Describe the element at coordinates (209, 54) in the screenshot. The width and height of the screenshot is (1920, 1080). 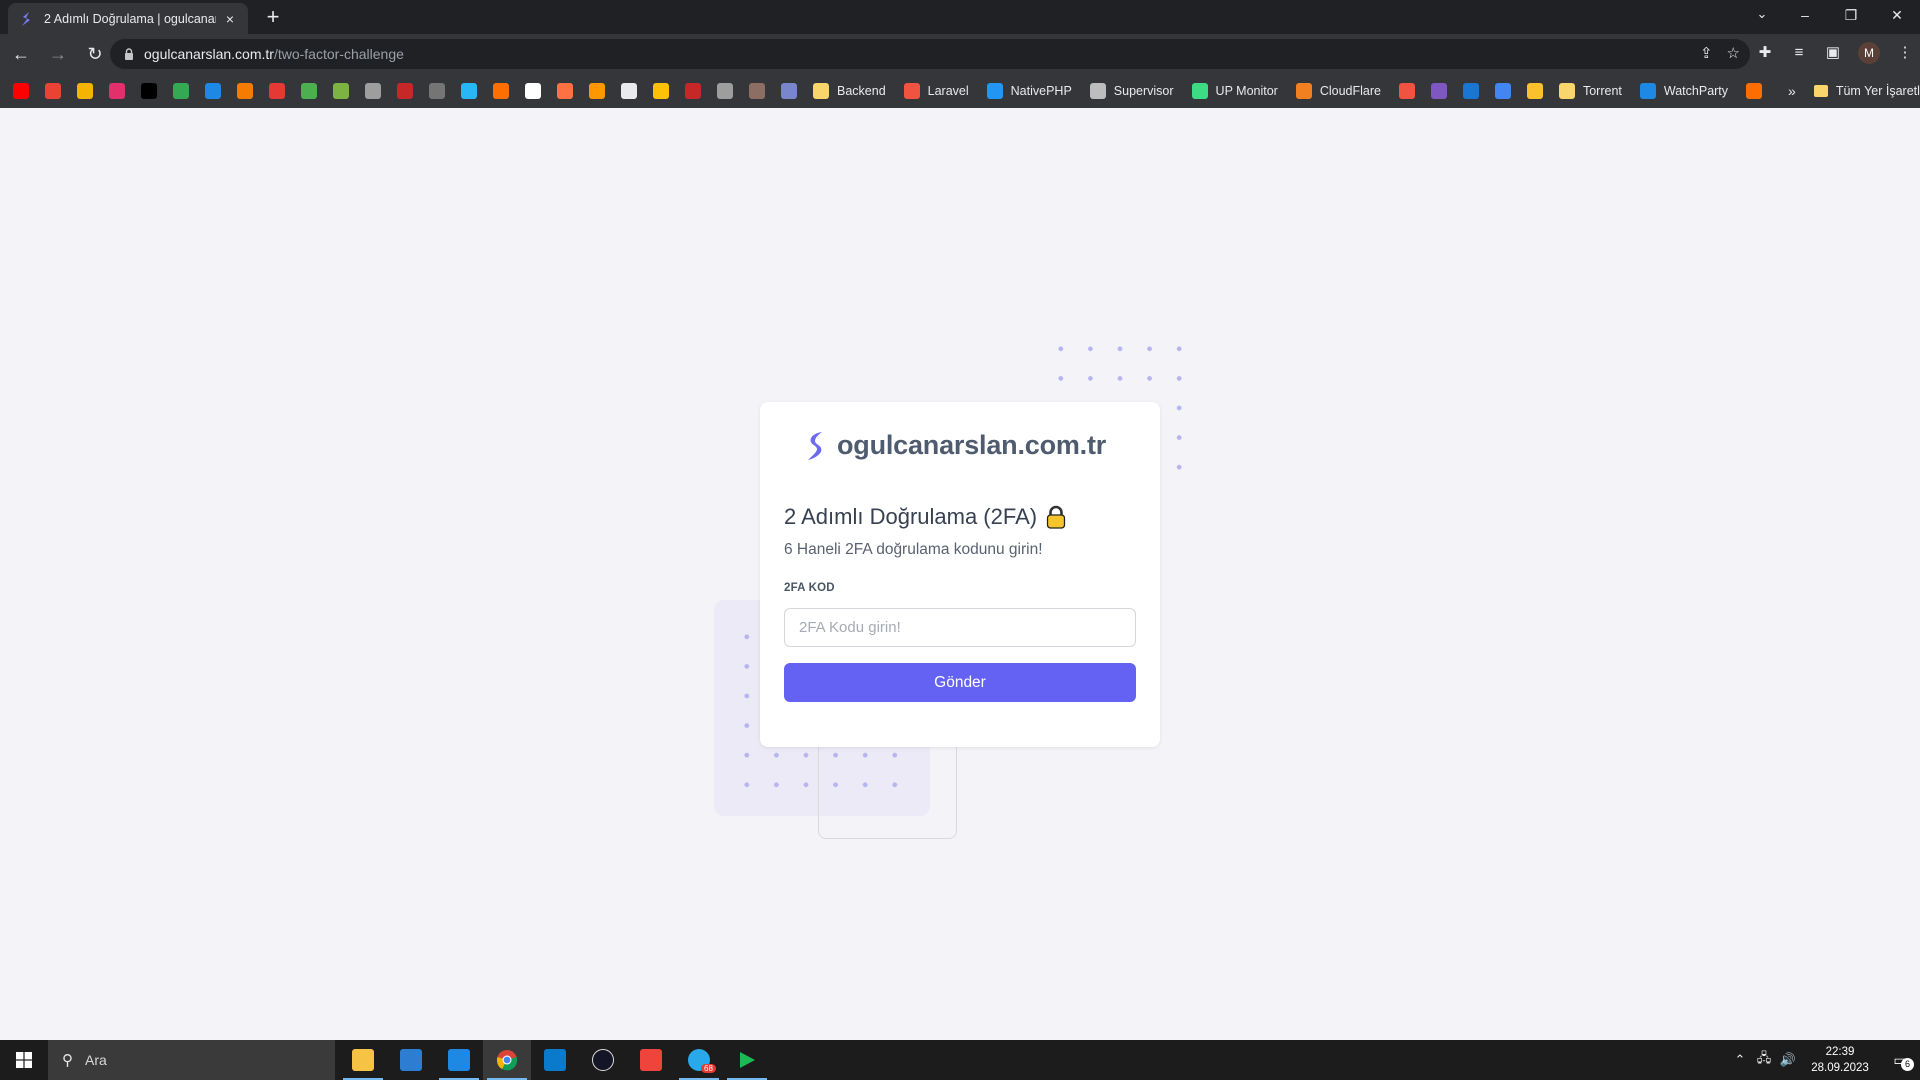
I see `url-host: ogulcanarslan.com.tr` at that location.